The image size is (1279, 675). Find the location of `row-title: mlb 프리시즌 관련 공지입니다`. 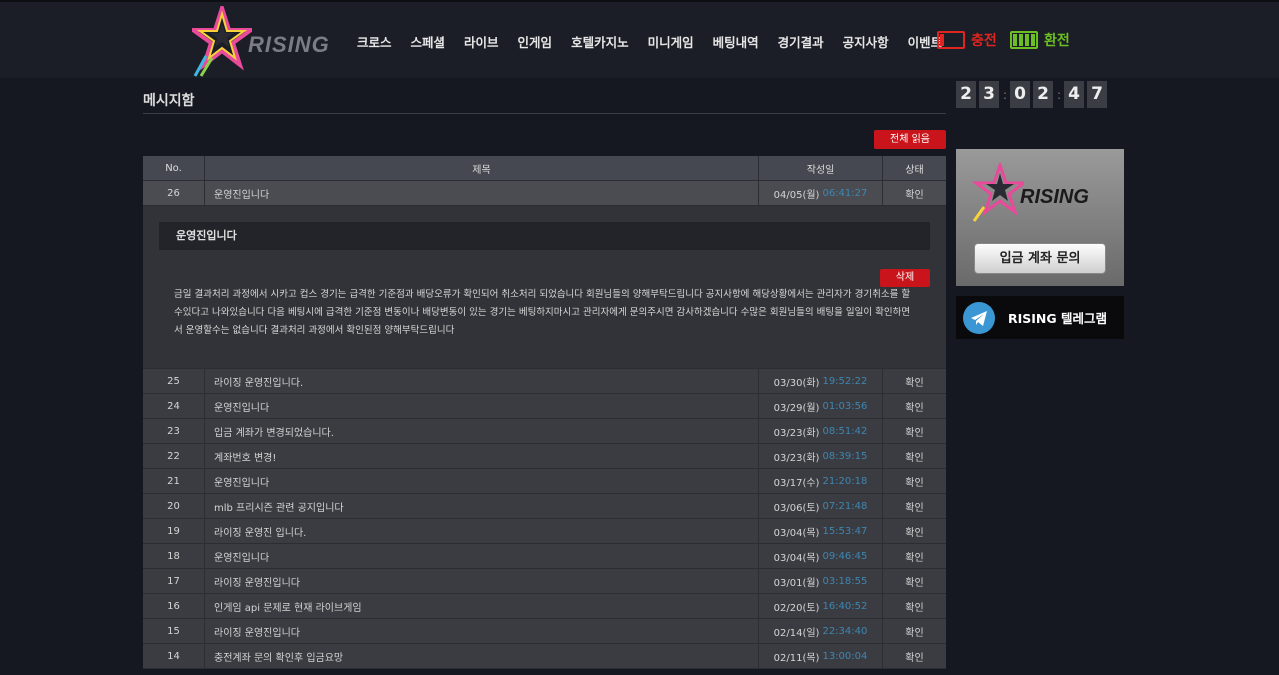

row-title: mlb 프리시즌 관련 공지입니다 is located at coordinates (482, 506).